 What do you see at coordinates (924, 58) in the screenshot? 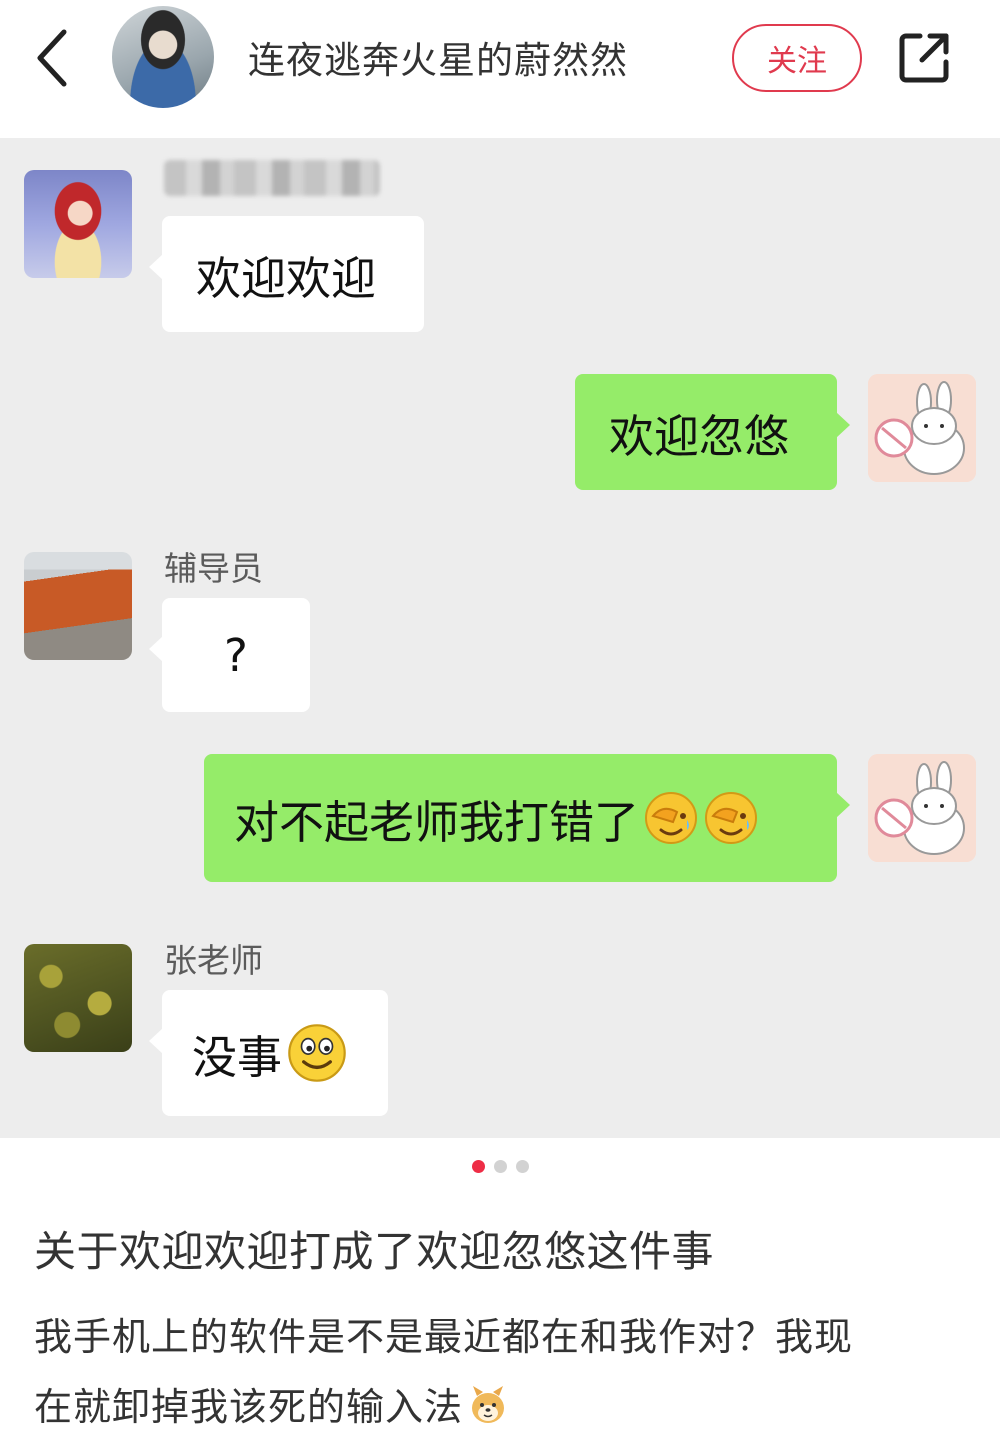
I see `share-icon` at bounding box center [924, 58].